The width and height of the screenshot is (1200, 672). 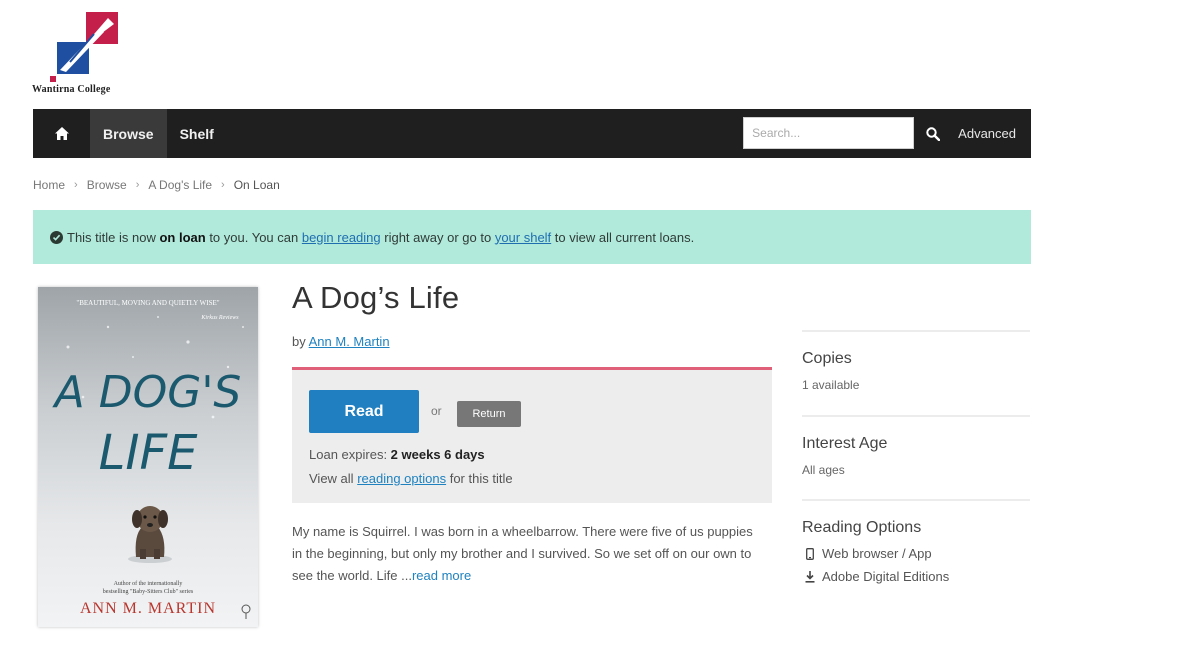 I want to click on your-shelf-link: your shelf, so click(x=523, y=237).